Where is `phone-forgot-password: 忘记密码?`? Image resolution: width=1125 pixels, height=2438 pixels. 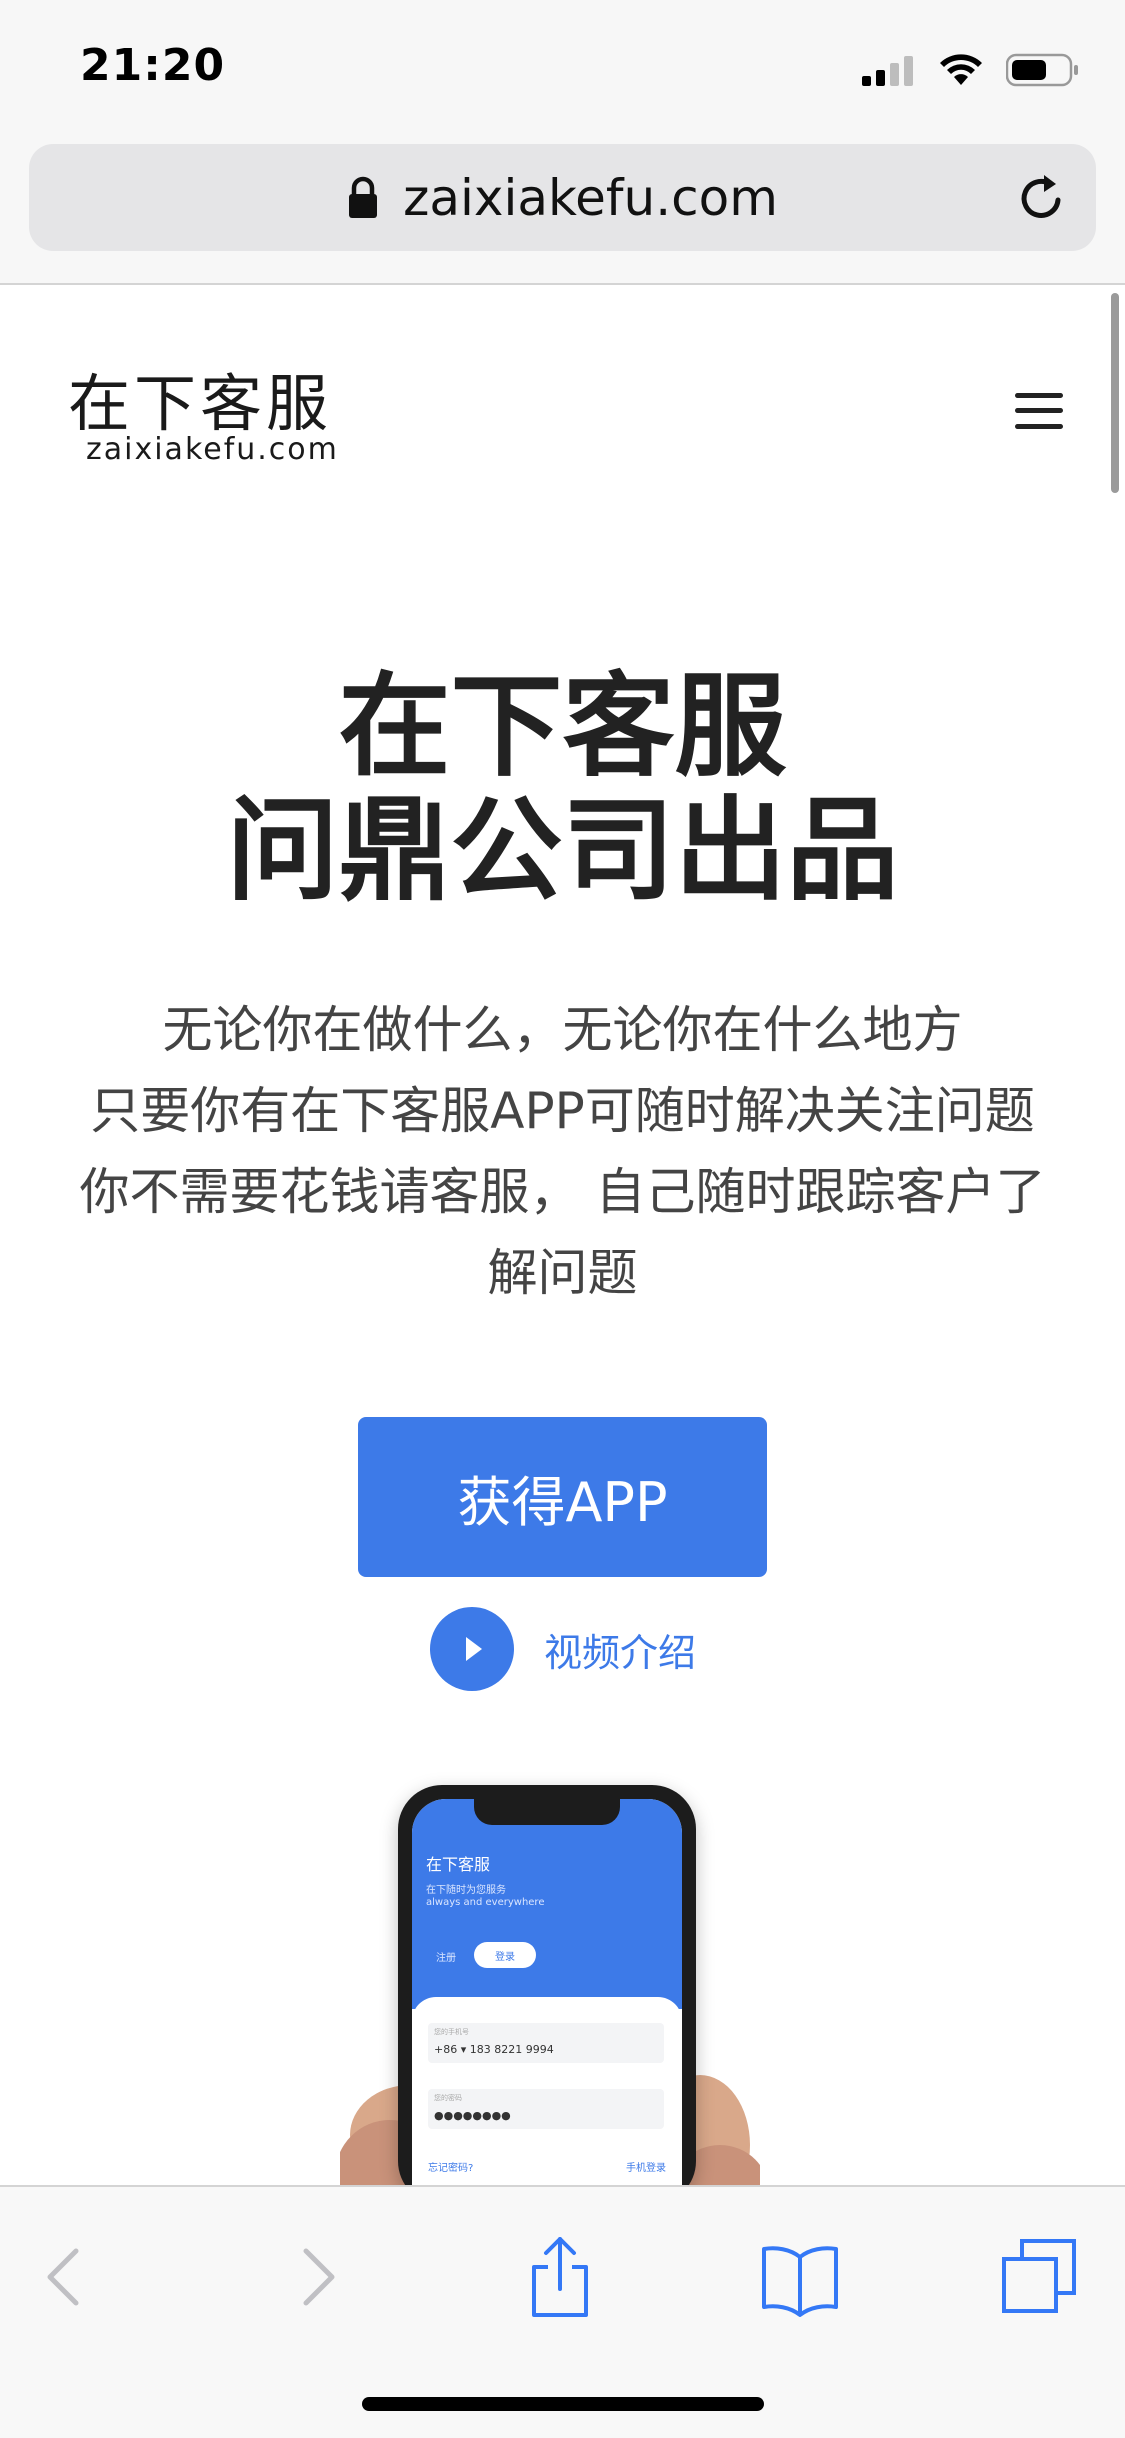
phone-forgot-password: 忘记密码? is located at coordinates (451, 2168).